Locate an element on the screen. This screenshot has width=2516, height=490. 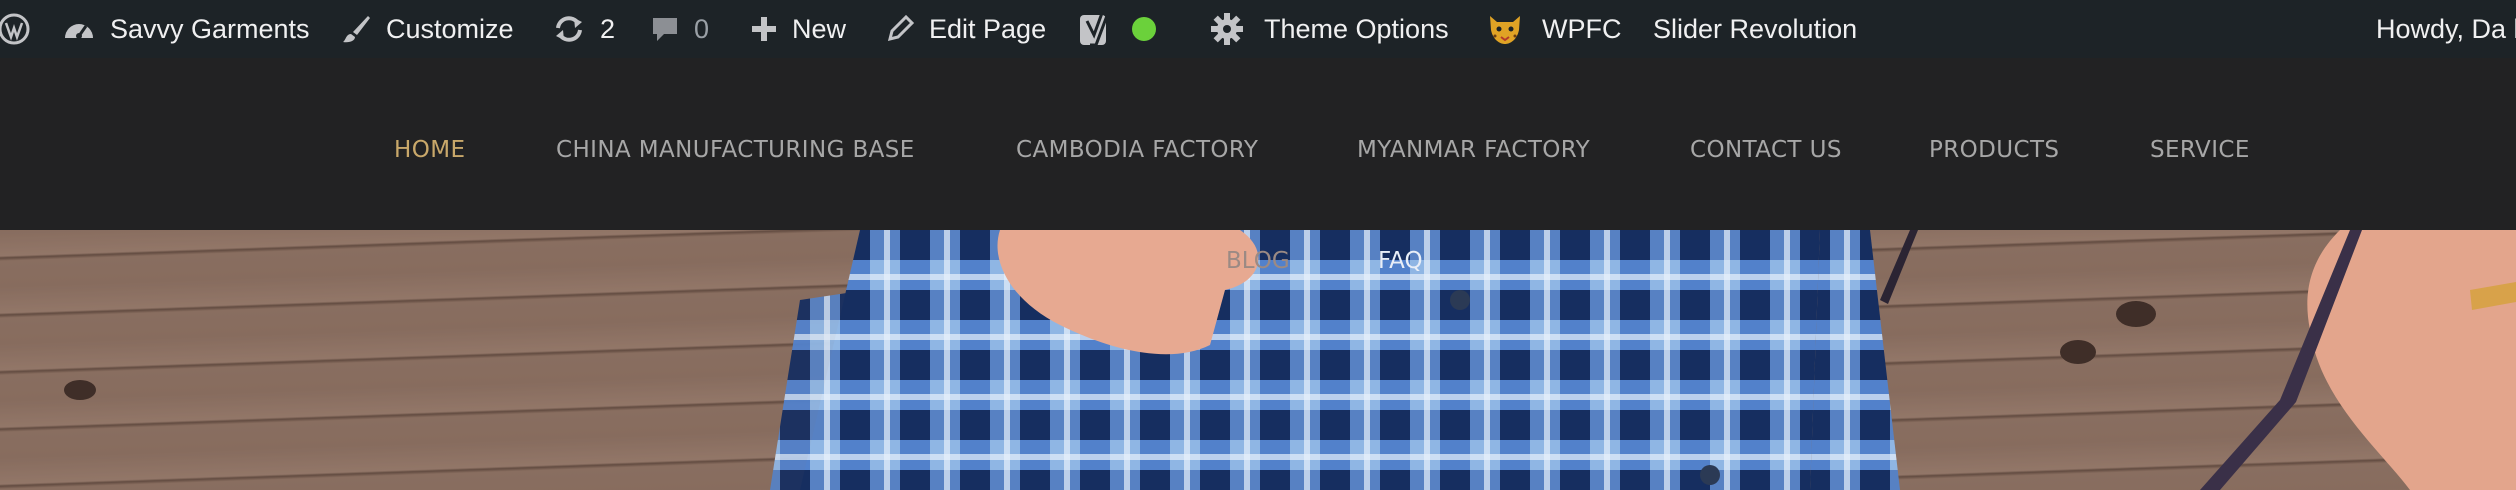
slider-revolution-menu: Slider Revolution is located at coordinates (1755, 29).